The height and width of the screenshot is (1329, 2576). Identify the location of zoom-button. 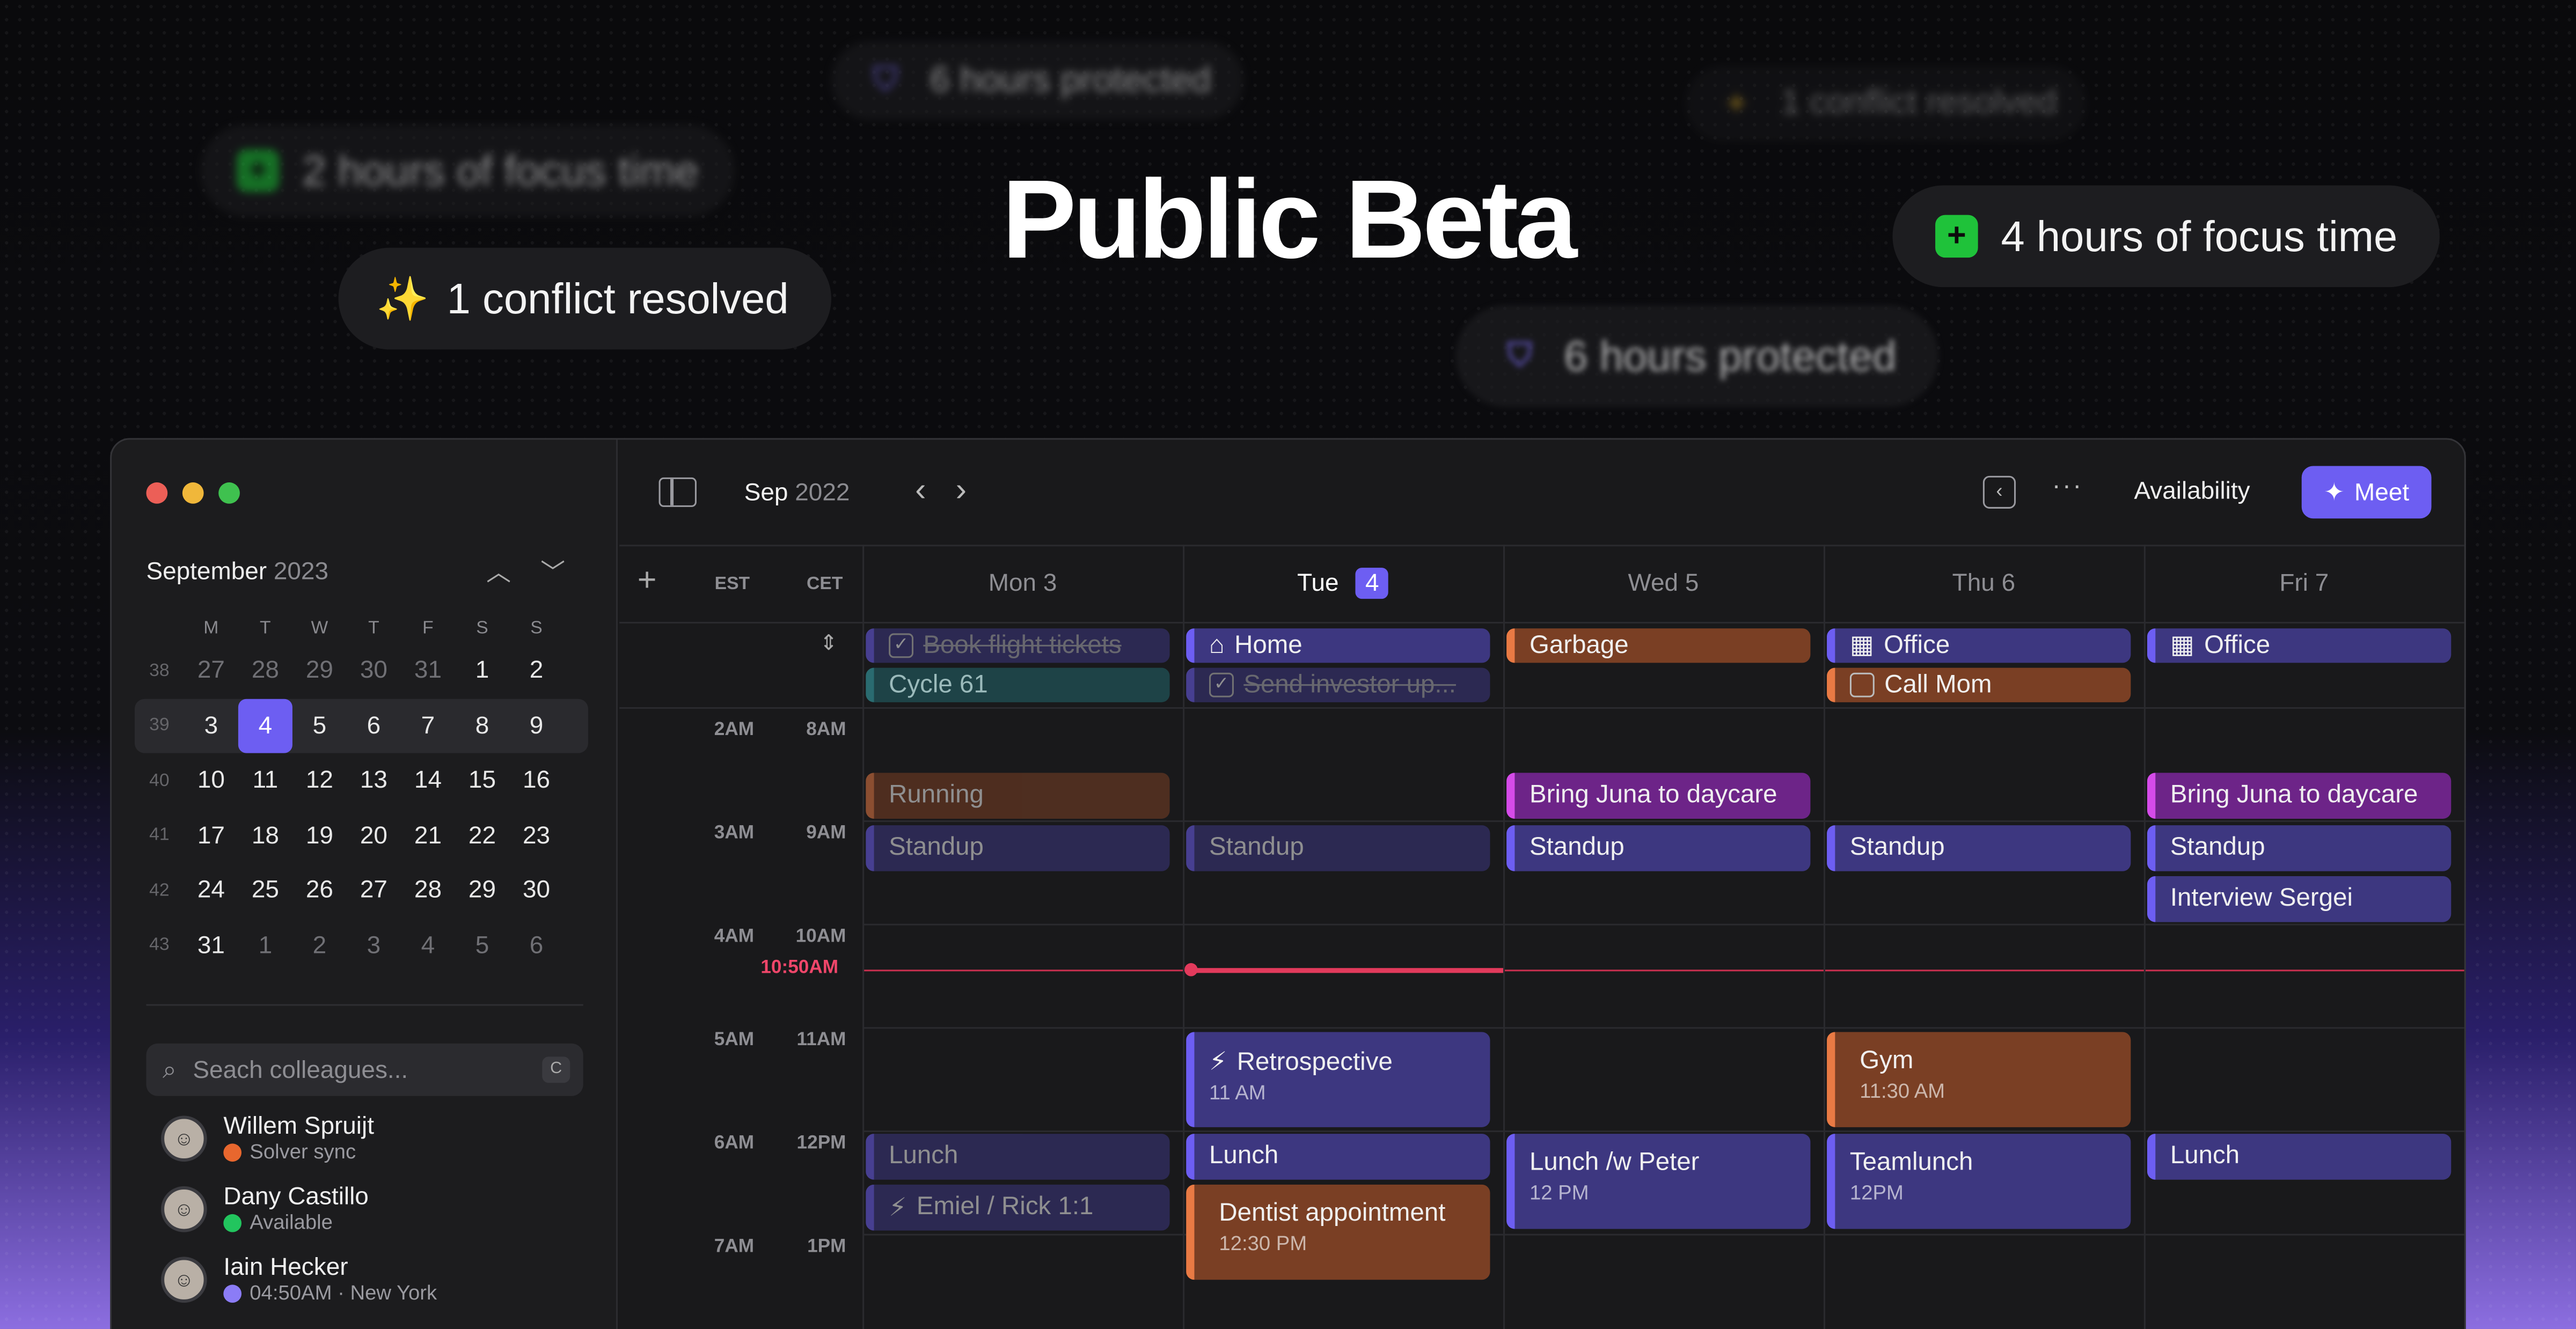
(229, 493).